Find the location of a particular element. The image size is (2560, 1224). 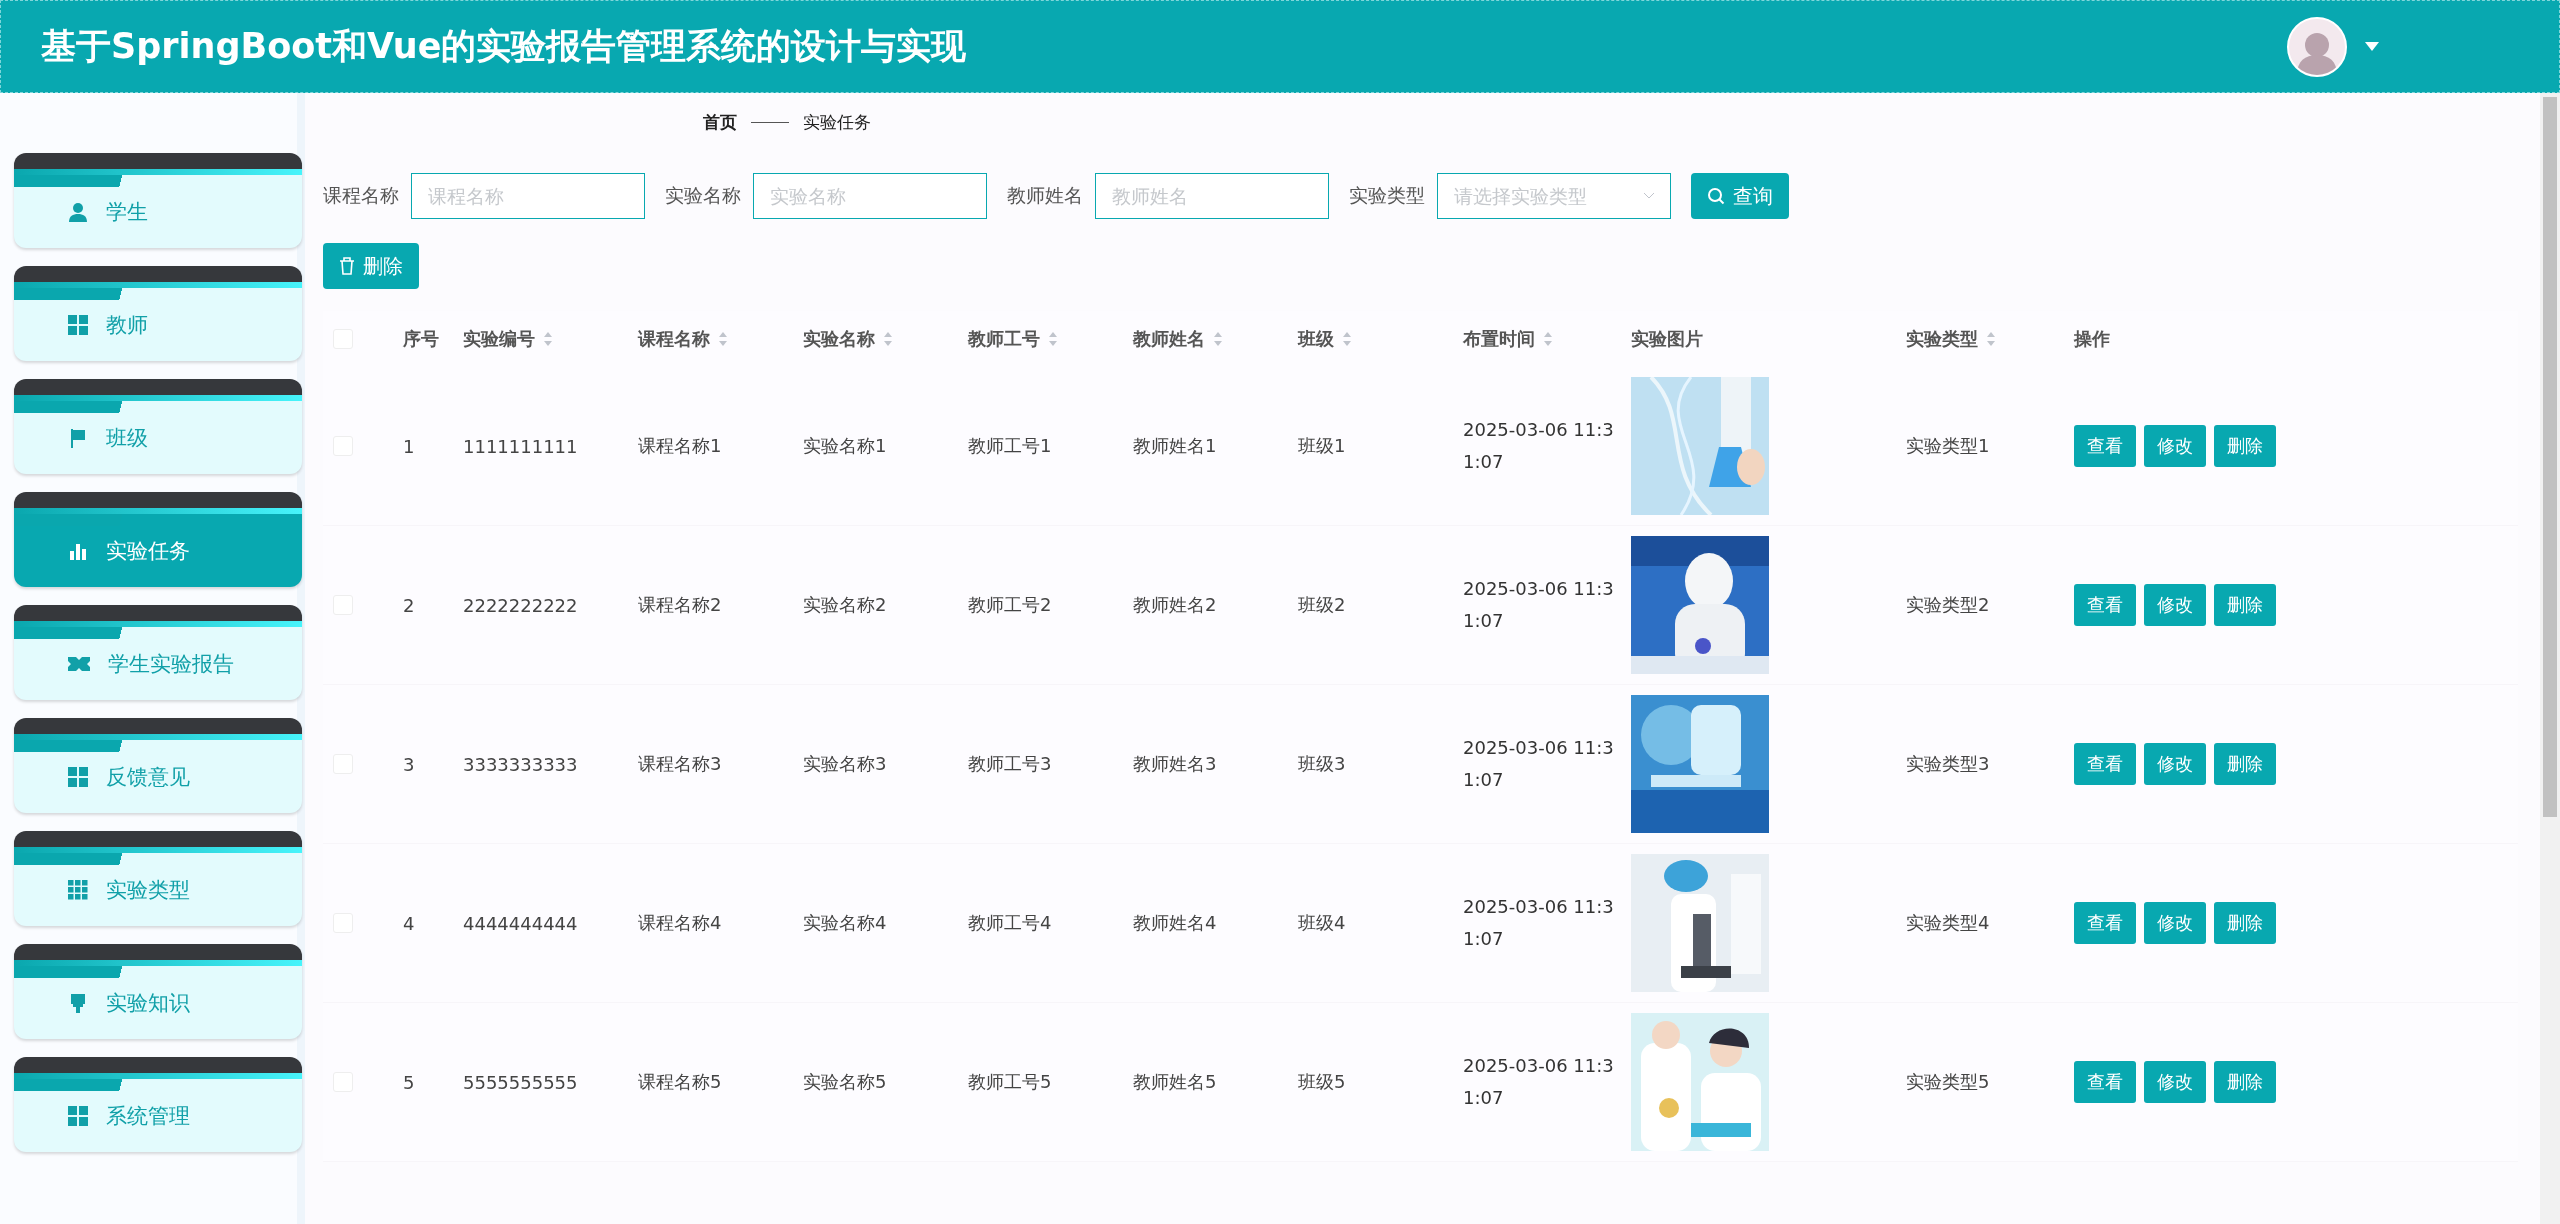

table-cell: 2 is located at coordinates (409, 605).